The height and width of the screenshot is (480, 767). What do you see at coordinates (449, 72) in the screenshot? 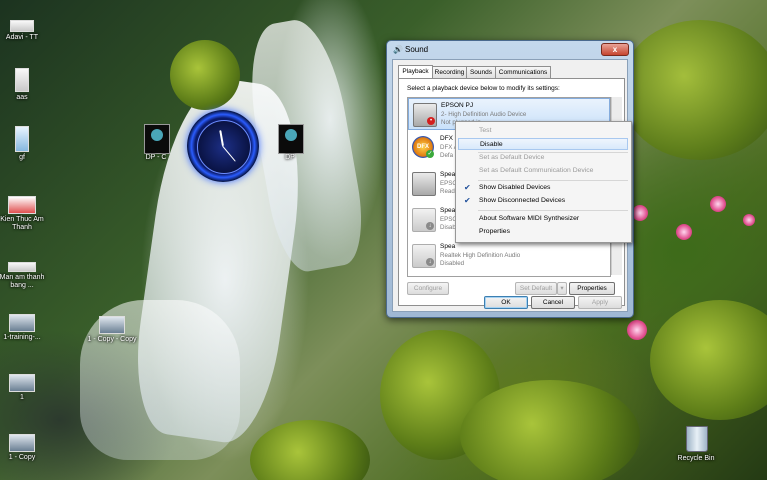
I see `tab-recording: Recording` at bounding box center [449, 72].